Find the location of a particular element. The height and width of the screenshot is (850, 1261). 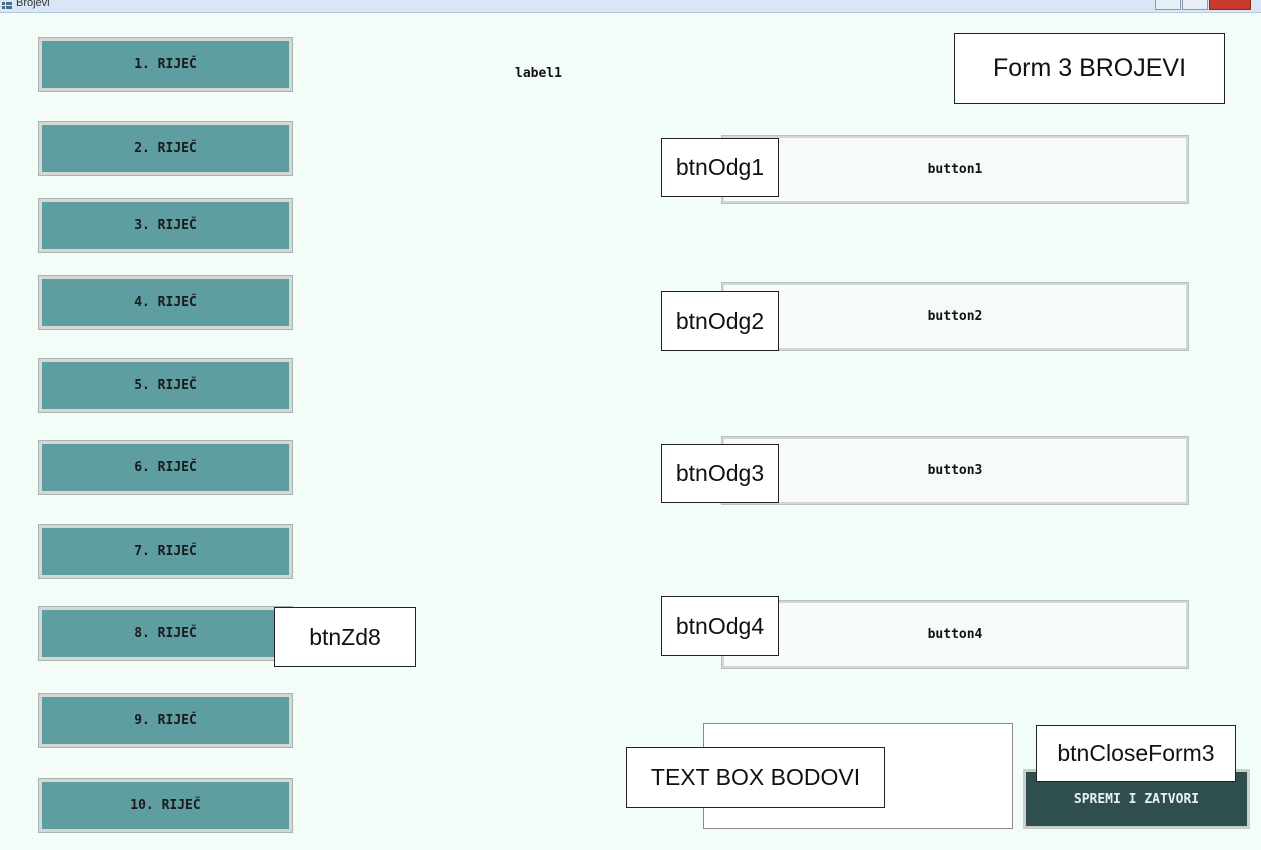

answer-button-2: button2 is located at coordinates (955, 316).